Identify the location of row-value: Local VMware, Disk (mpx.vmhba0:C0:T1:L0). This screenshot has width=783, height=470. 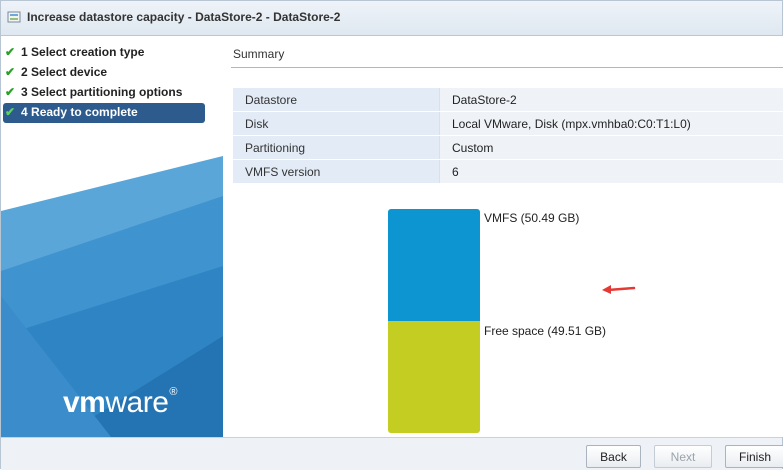
(611, 124).